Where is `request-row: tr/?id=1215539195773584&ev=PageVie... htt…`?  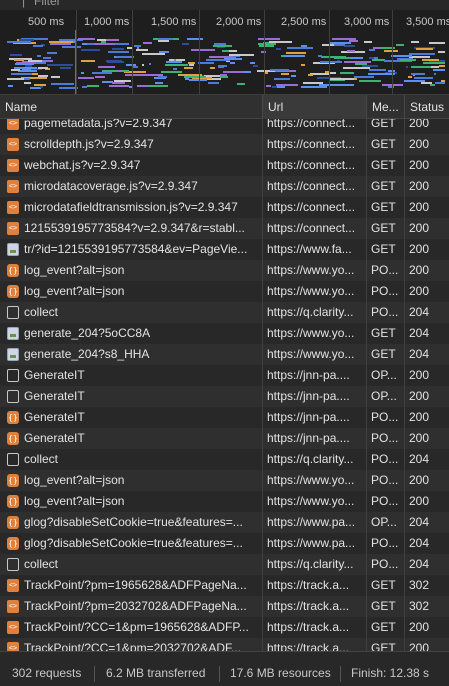 request-row: tr/?id=1215539195773584&ev=PageVie... htt… is located at coordinates (224, 249).